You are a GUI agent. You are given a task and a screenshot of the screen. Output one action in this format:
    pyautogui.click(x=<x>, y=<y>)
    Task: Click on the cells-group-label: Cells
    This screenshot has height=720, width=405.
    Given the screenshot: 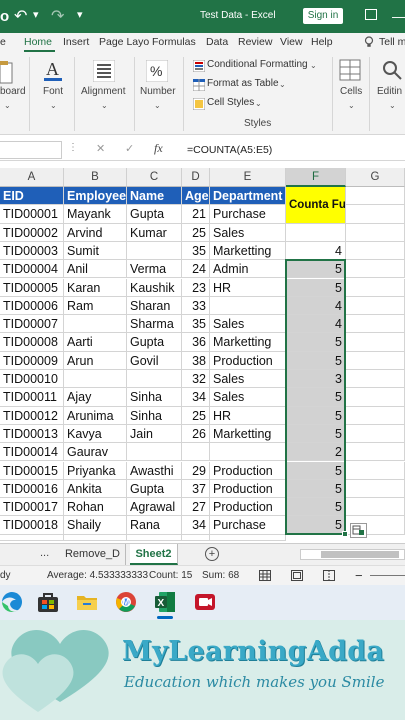 What is the action you would take?
    pyautogui.click(x=351, y=91)
    